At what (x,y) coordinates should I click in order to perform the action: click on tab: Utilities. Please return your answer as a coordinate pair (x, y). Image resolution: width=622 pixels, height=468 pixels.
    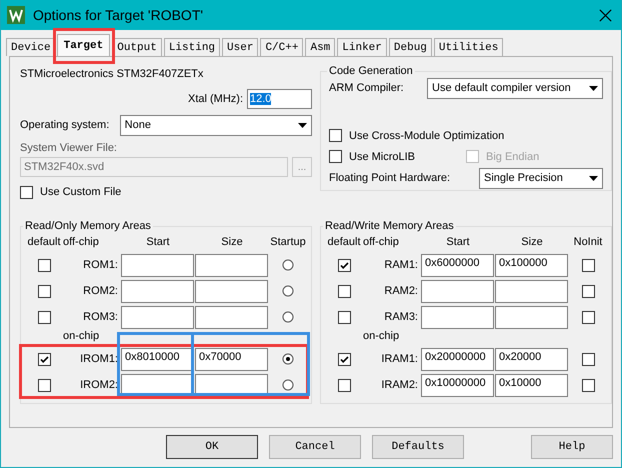
    Looking at the image, I should click on (469, 47).